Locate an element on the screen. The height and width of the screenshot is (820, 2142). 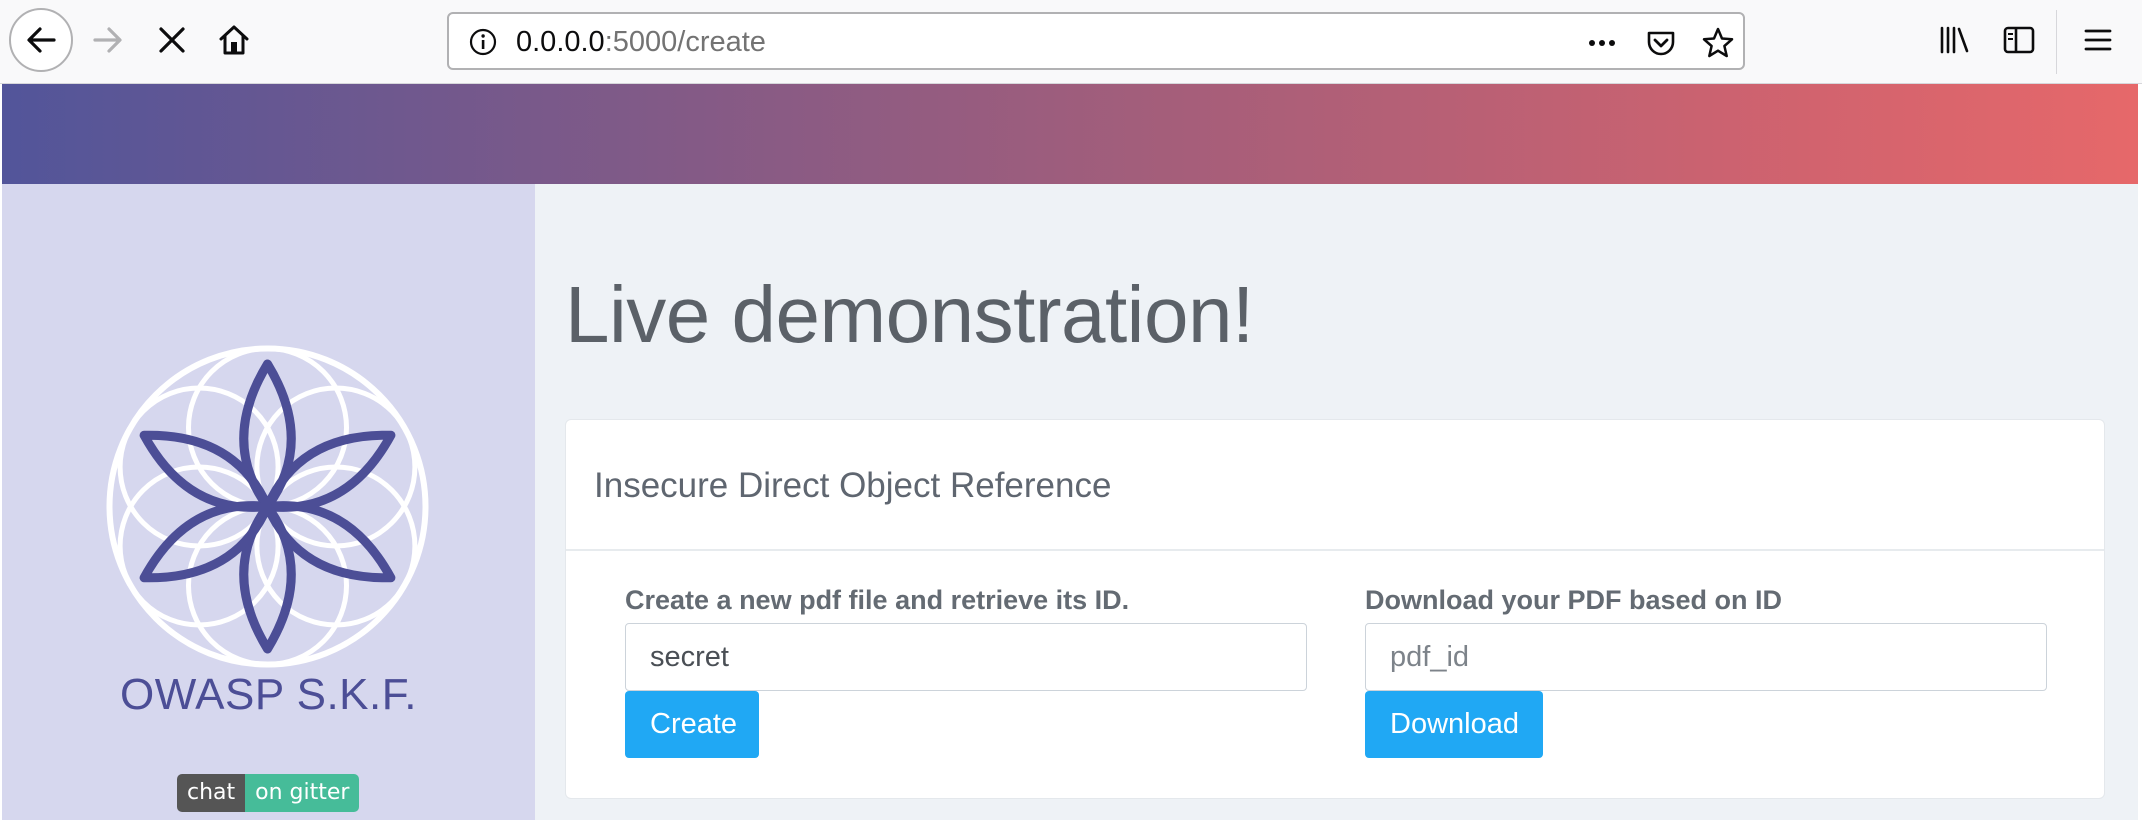
back-icon is located at coordinates (41, 40).